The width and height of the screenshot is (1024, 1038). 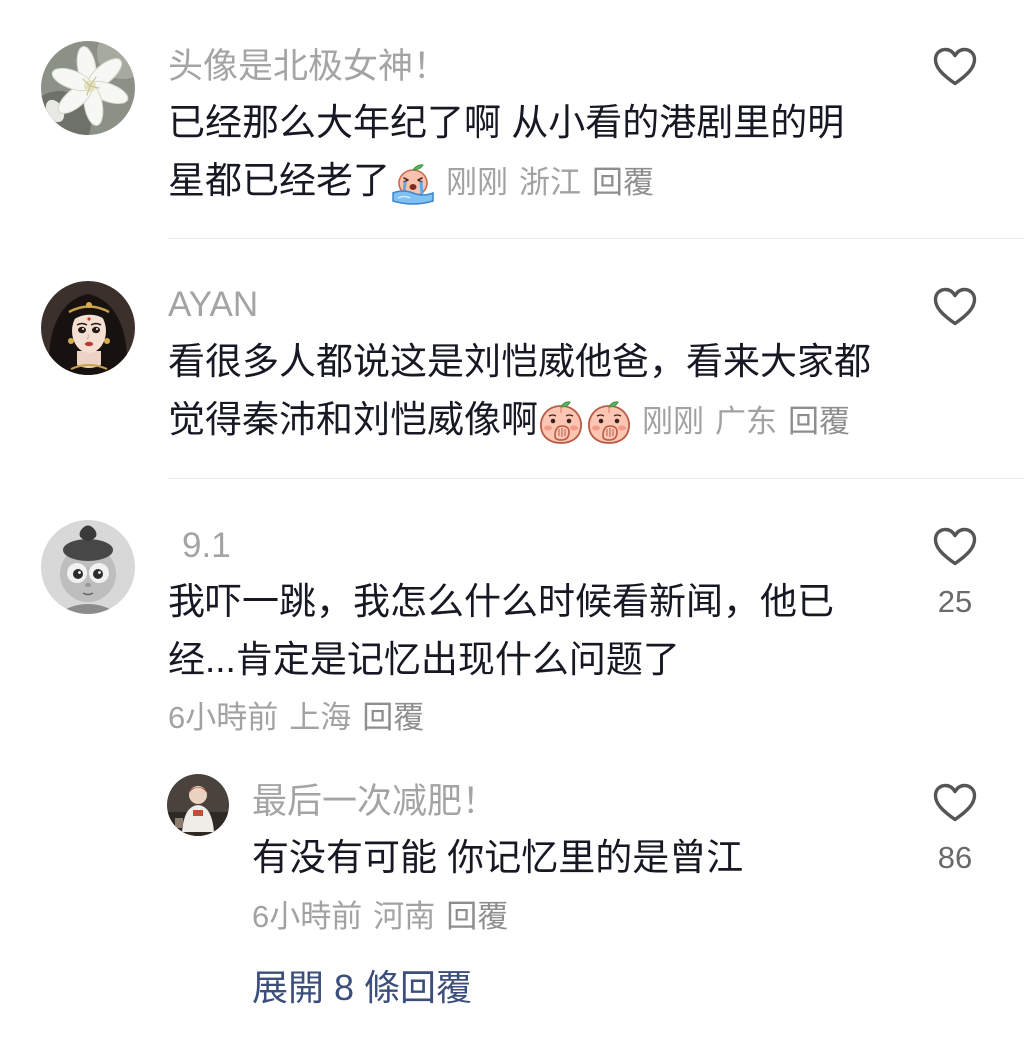 I want to click on flower-avatar-image, so click(x=88, y=88).